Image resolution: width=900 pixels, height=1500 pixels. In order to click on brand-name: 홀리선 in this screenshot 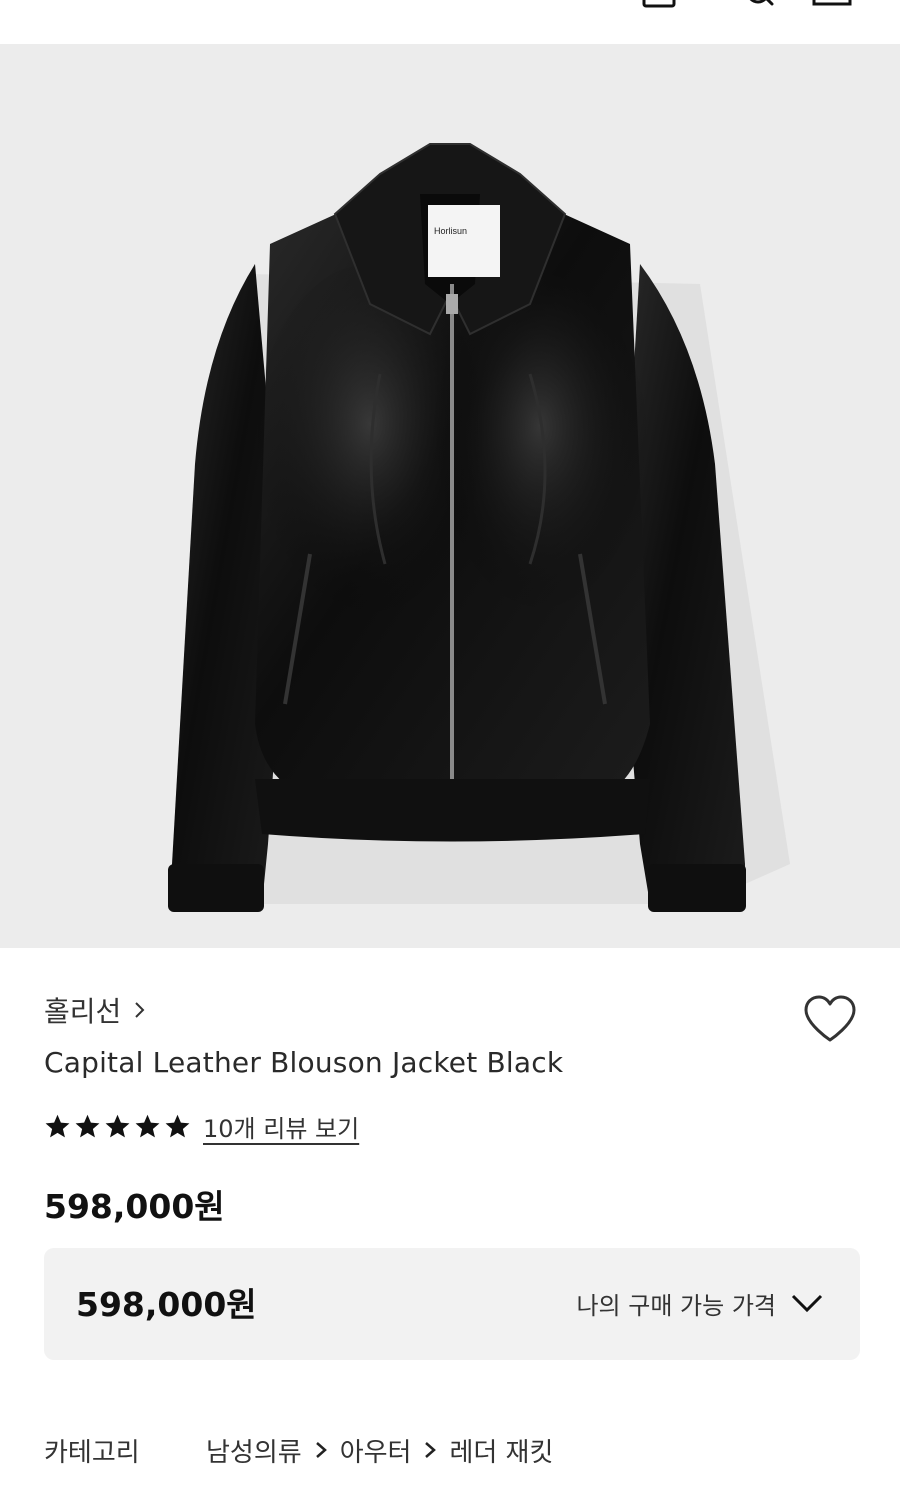, I will do `click(83, 1011)`.